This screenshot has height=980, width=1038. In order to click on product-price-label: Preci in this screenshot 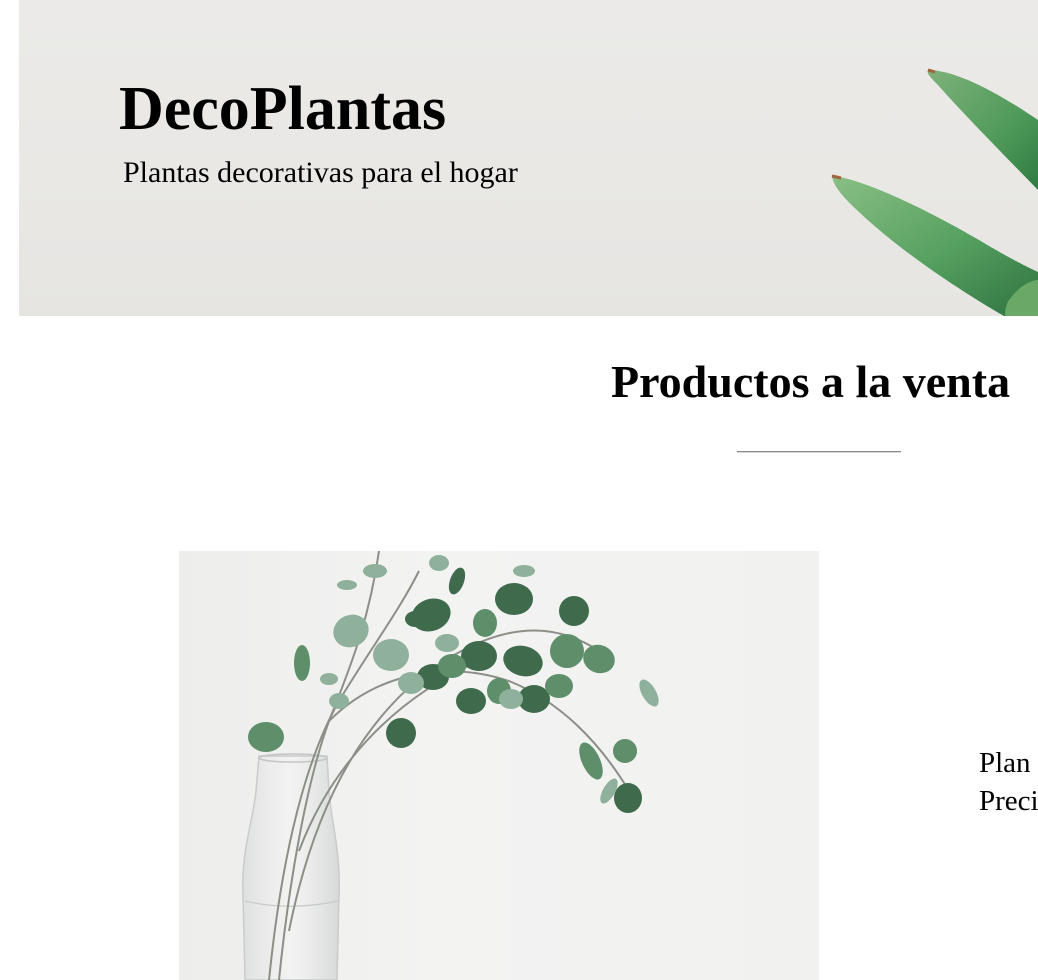, I will do `click(1008, 801)`.